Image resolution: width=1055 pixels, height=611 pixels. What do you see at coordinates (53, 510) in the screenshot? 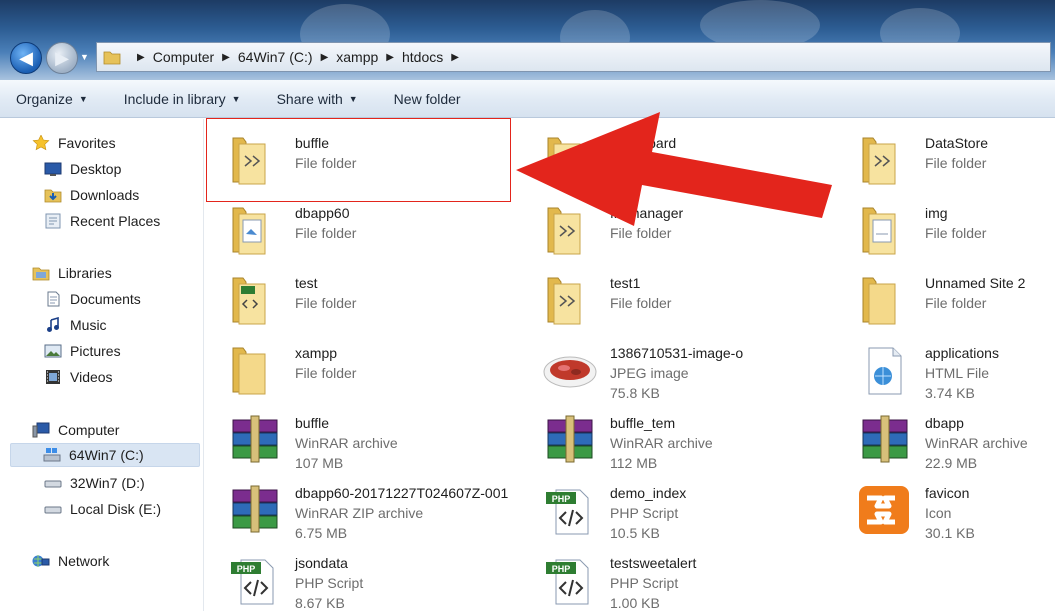
I see `drive-icon` at bounding box center [53, 510].